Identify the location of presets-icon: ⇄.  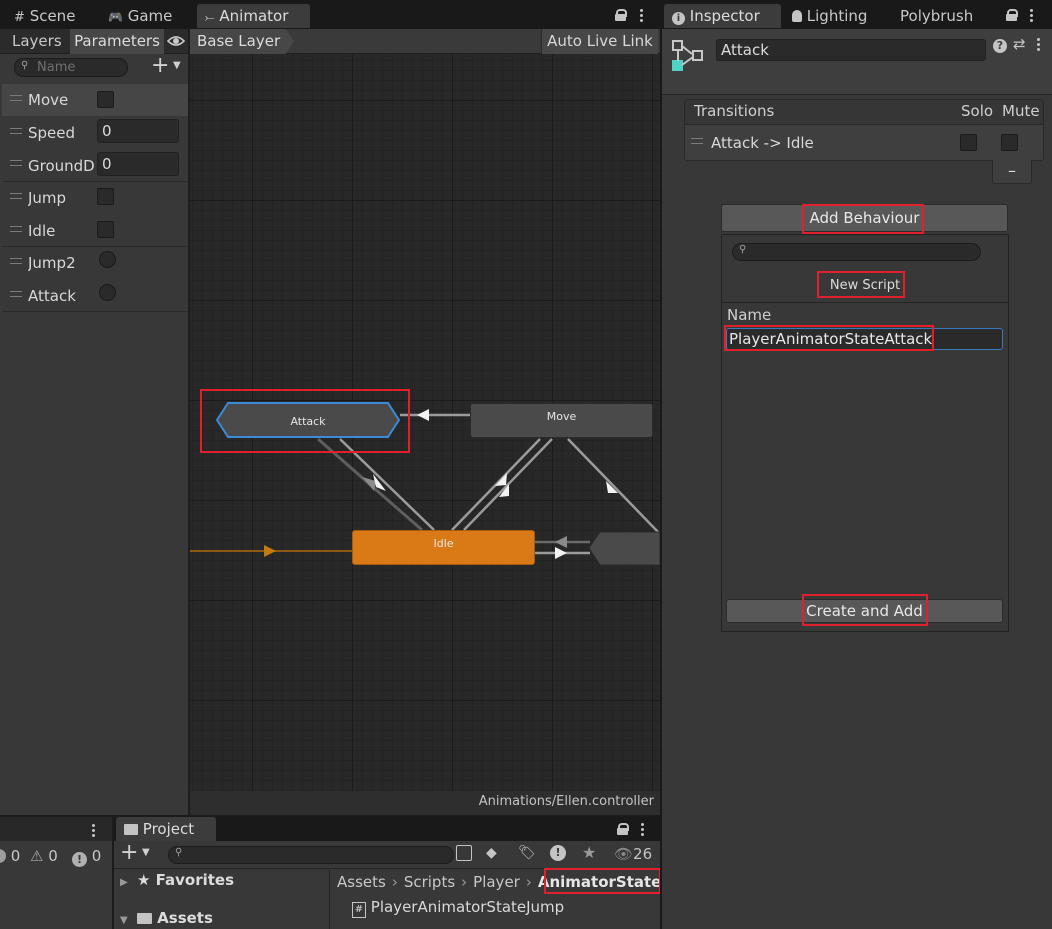
(1019, 44).